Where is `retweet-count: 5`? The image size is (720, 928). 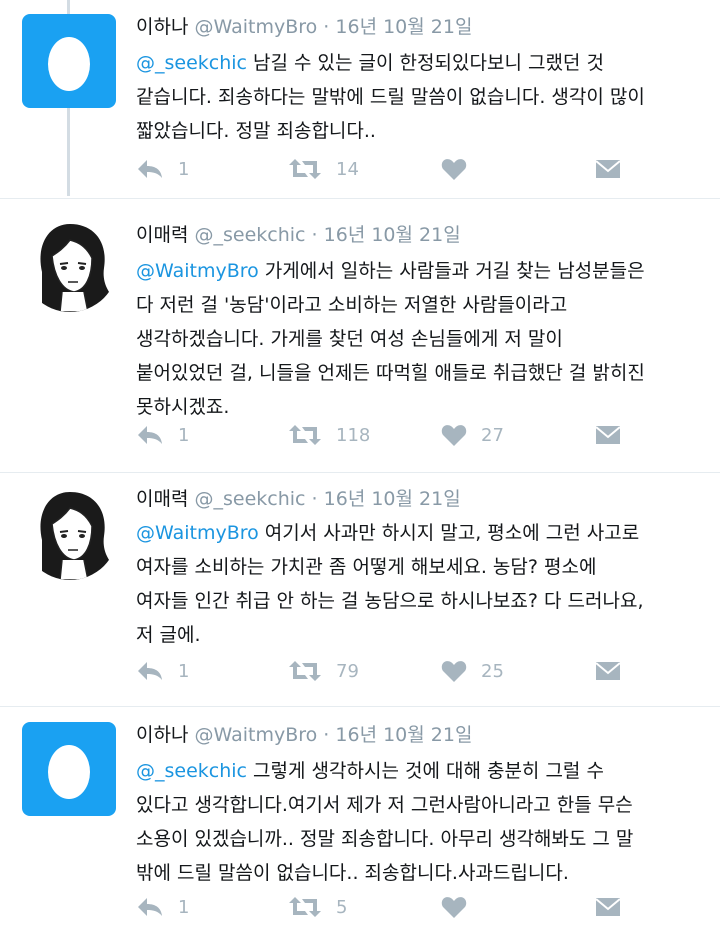
retweet-count: 5 is located at coordinates (342, 907).